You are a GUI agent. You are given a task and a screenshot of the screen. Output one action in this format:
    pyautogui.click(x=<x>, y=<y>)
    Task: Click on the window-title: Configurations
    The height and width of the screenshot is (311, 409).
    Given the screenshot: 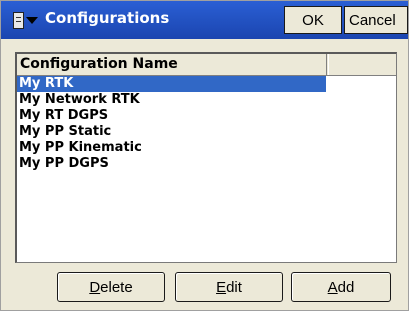 What is the action you would take?
    pyautogui.click(x=107, y=18)
    